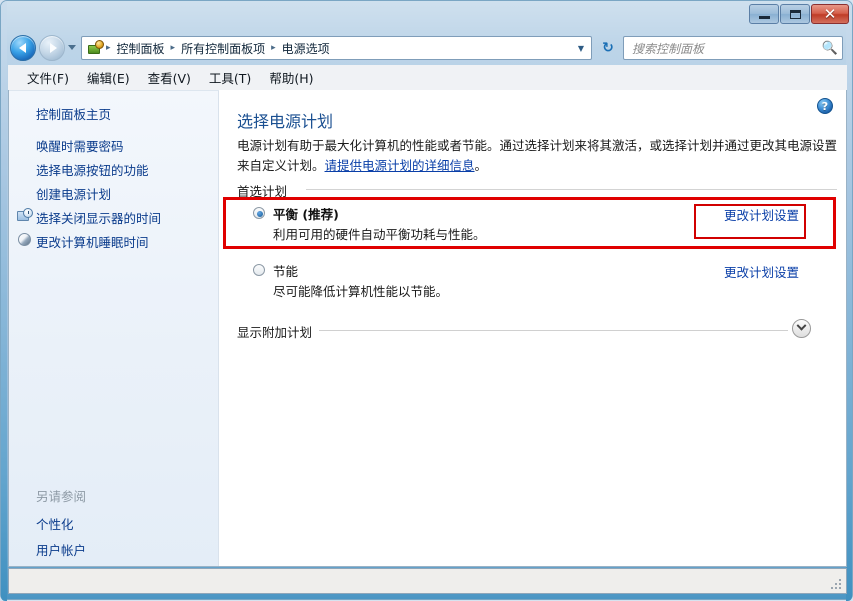 The width and height of the screenshot is (853, 601). What do you see at coordinates (259, 213) in the screenshot?
I see `plan-radio-balanced` at bounding box center [259, 213].